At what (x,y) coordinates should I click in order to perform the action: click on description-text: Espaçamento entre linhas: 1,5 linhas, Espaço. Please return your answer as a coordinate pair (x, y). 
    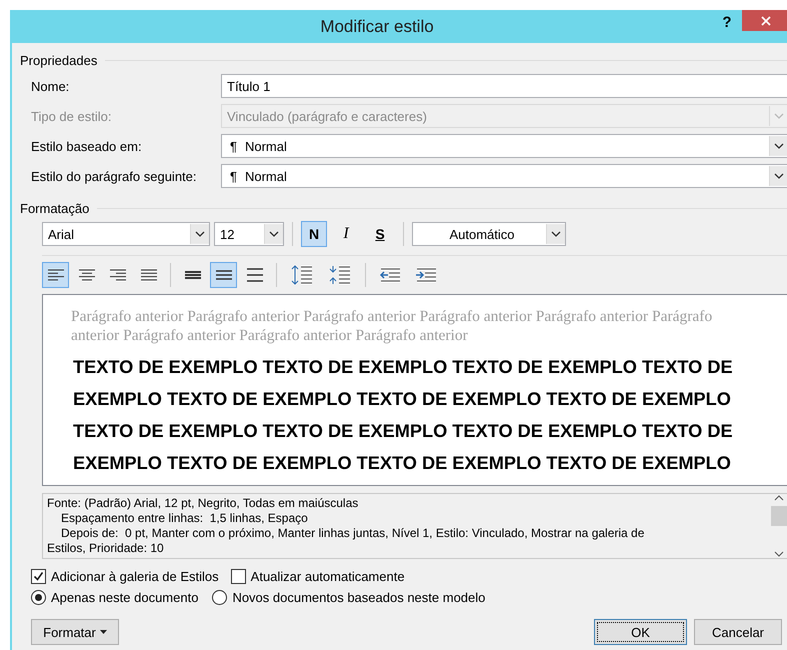
    Looking at the image, I should click on (184, 518).